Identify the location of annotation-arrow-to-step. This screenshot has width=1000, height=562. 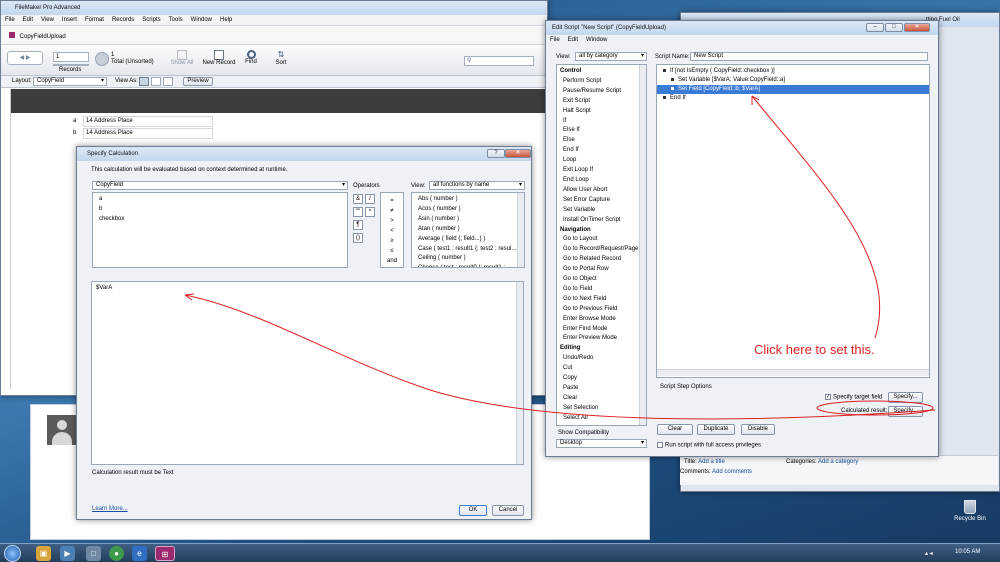
(816, 217).